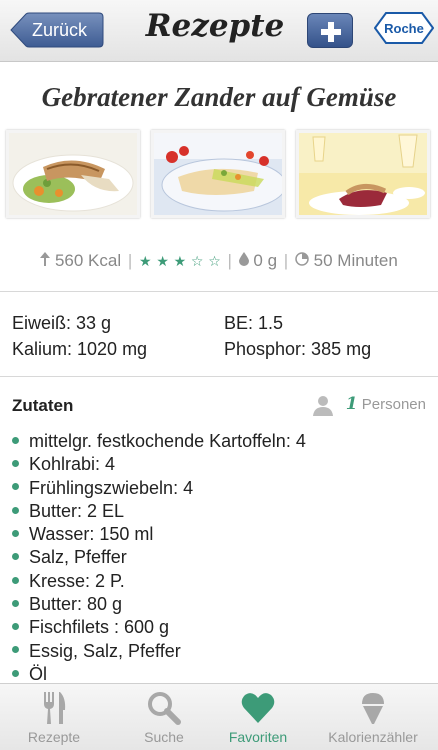 Image resolution: width=438 pixels, height=750 pixels. I want to click on svg-text: Roche, so click(404, 28).